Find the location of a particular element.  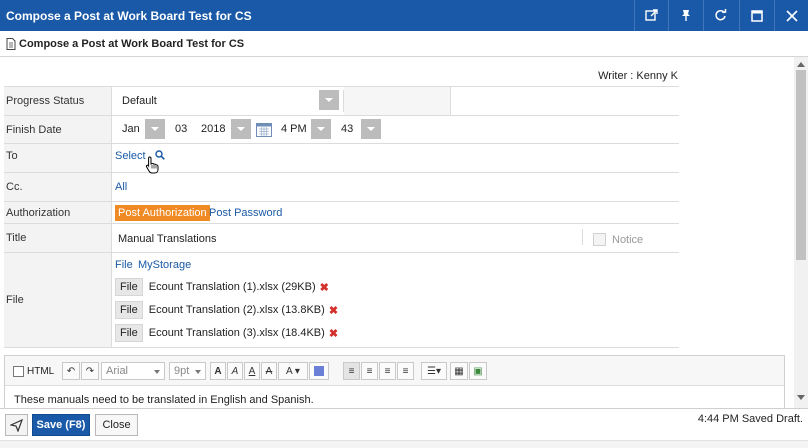

align-center-button: ≡ is located at coordinates (369, 371).